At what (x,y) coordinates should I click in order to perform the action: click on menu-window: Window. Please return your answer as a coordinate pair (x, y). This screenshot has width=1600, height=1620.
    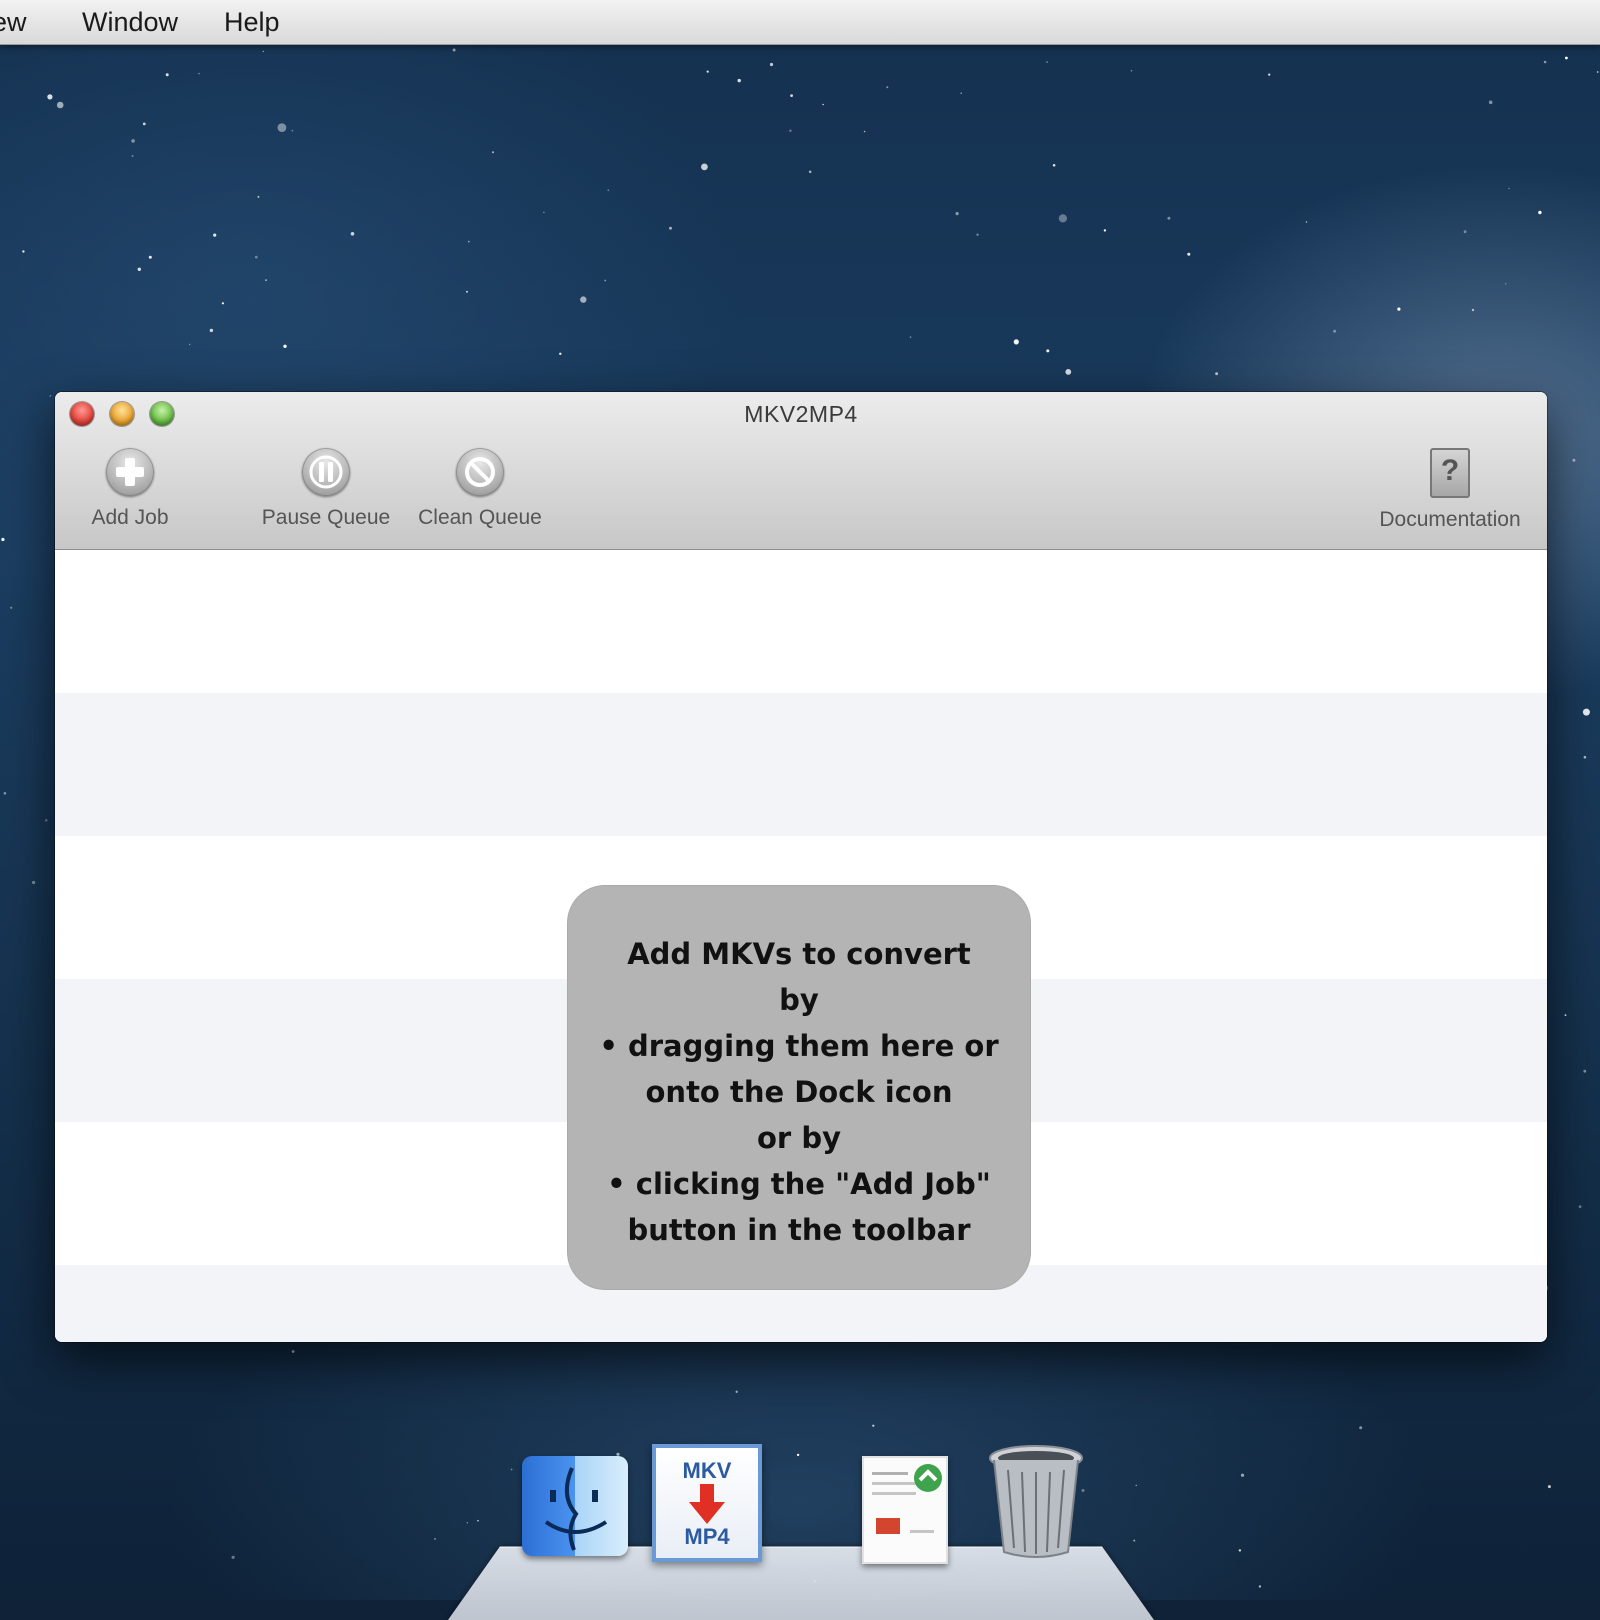
    Looking at the image, I should click on (130, 22).